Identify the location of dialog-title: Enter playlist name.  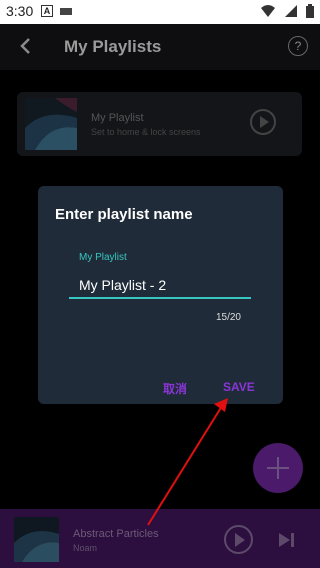
(124, 214).